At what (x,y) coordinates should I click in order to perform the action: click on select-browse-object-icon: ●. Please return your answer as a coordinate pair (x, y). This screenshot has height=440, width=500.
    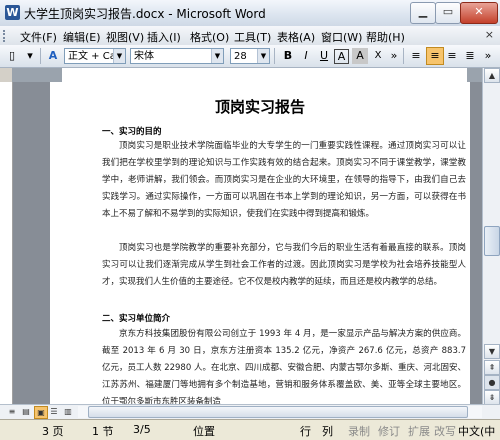
    Looking at the image, I should click on (492, 382).